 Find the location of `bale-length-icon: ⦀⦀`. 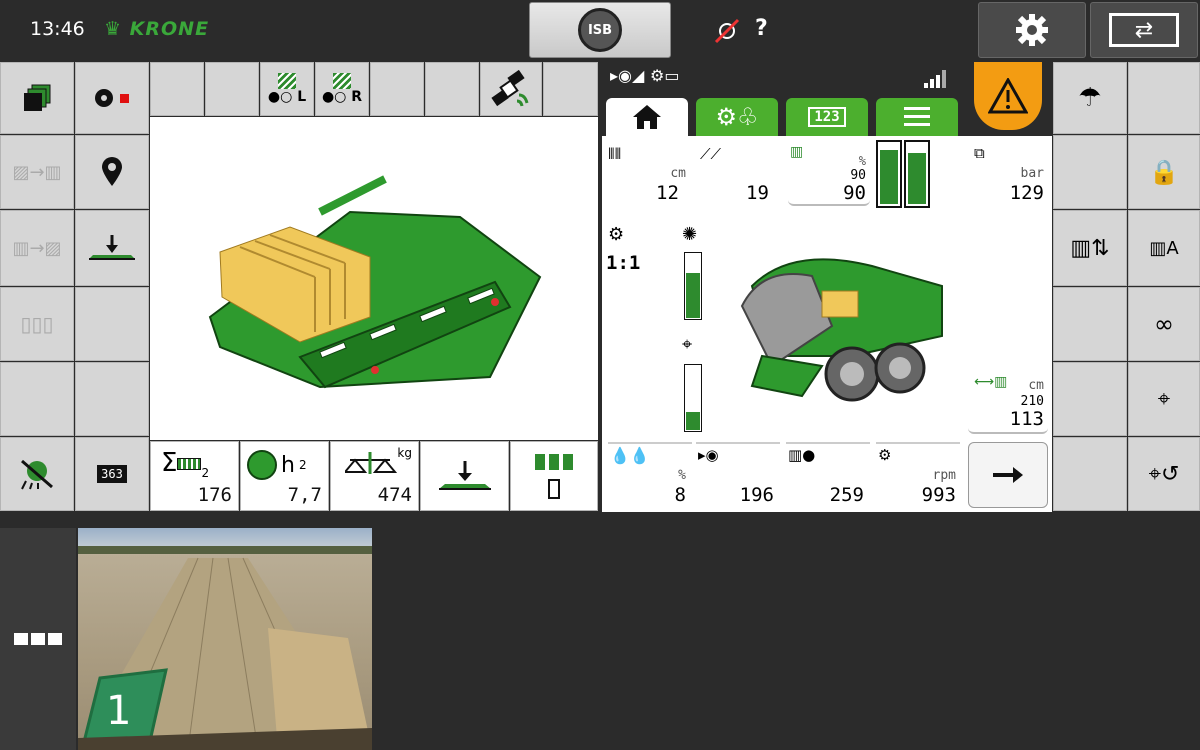

bale-length-icon: ⦀⦀ is located at coordinates (615, 154).